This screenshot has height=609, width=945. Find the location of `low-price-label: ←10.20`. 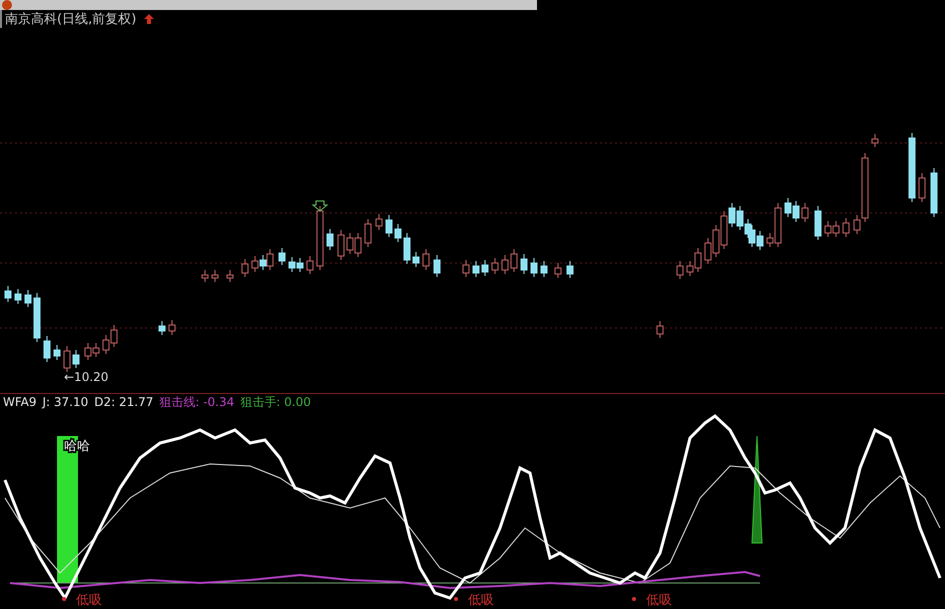

low-price-label: ←10.20 is located at coordinates (86, 377).